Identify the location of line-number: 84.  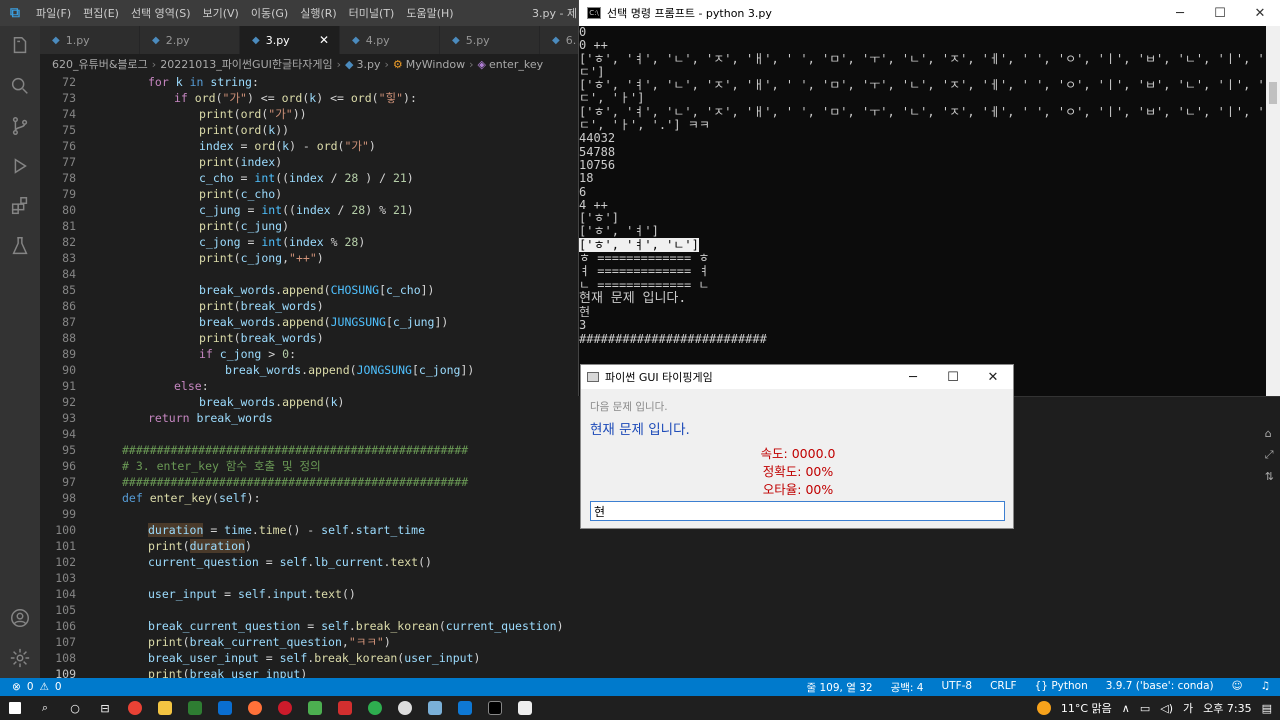
(69, 274).